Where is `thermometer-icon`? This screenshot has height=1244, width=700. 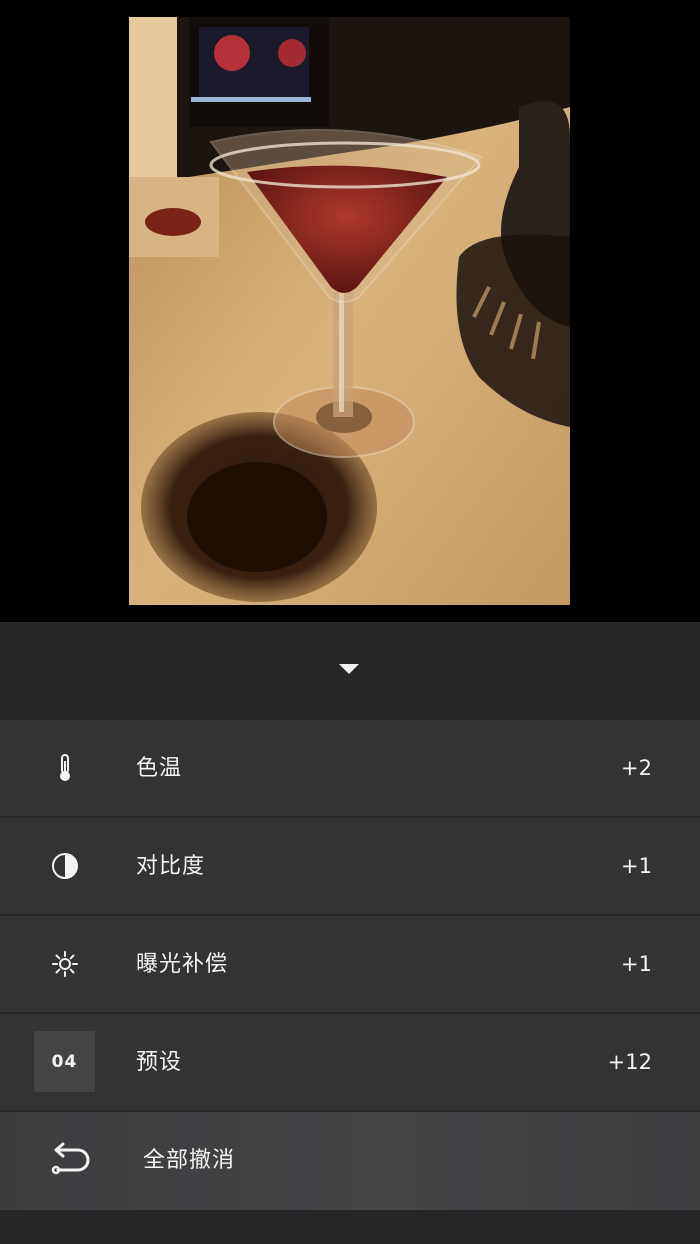
thermometer-icon is located at coordinates (64, 767).